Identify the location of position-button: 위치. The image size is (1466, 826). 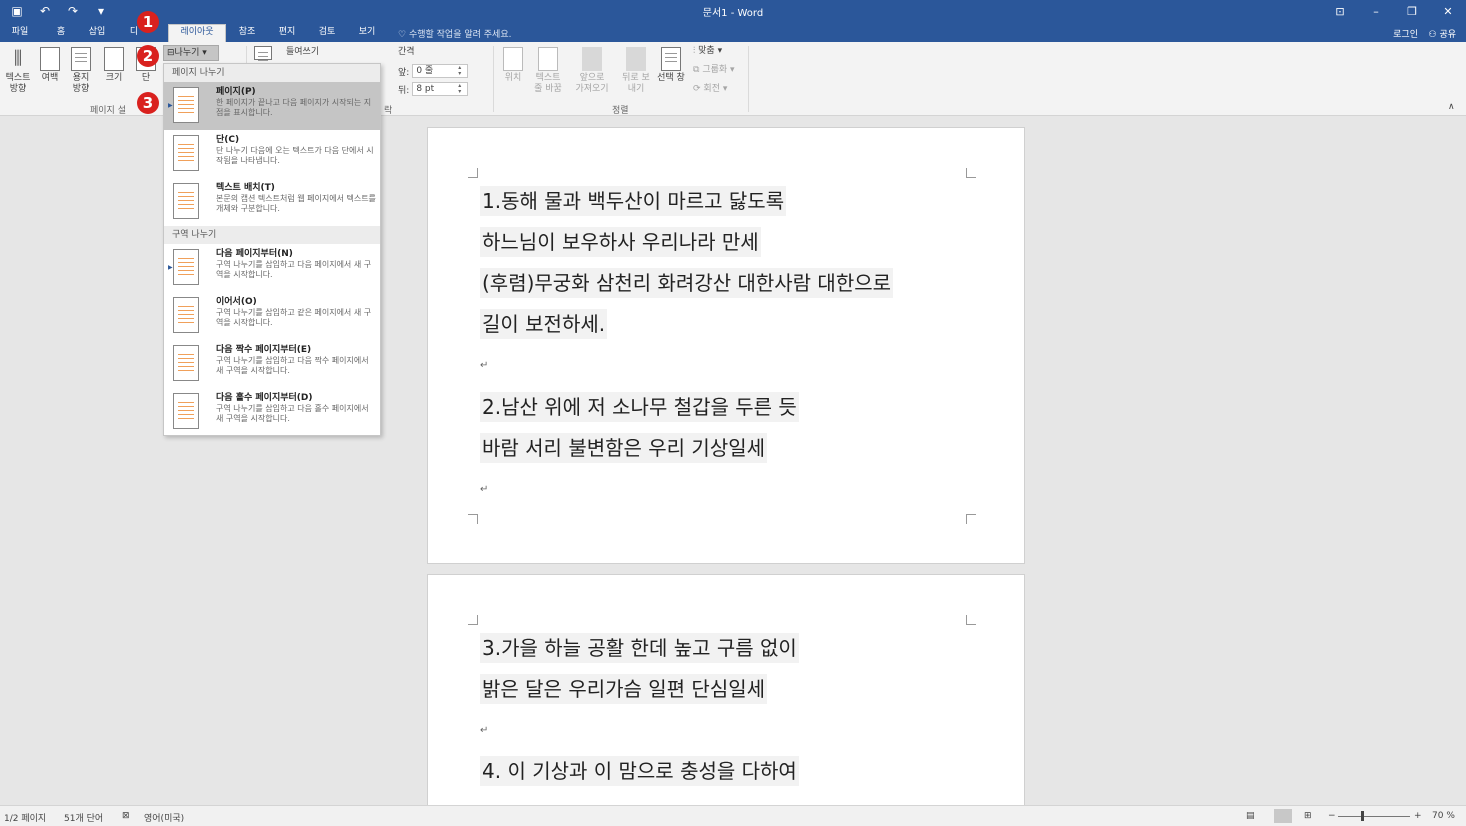
(513, 65).